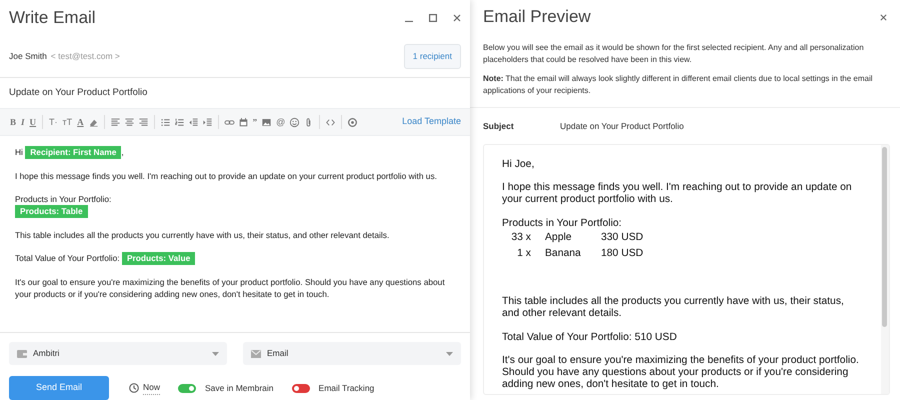  I want to click on note-text: Note: That the email will always look slightly different in different email clients due to local settings in the email applications of your recipients., so click(685, 90).